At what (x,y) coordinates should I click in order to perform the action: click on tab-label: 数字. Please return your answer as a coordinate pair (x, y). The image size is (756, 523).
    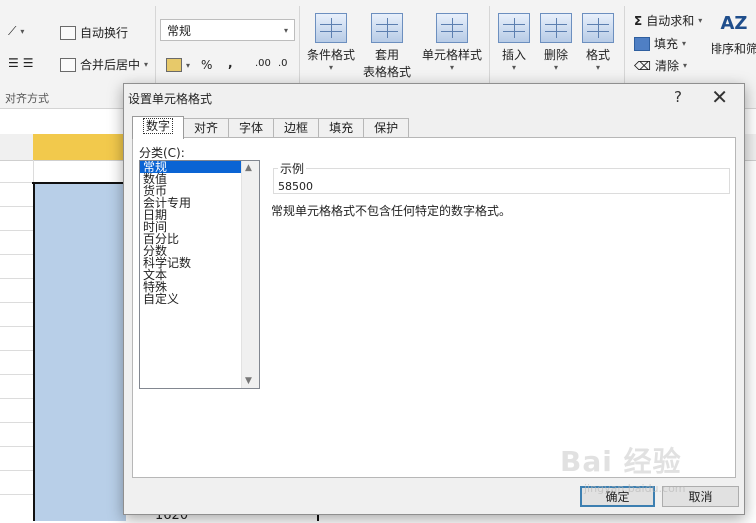
    Looking at the image, I should click on (158, 126).